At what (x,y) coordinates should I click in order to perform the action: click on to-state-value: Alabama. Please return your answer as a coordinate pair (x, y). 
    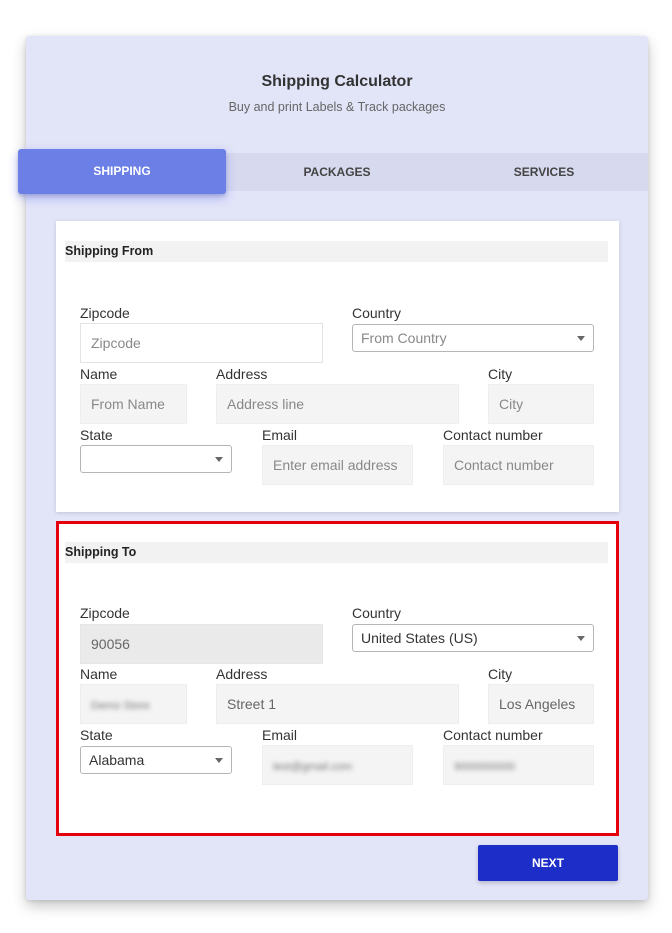
    Looking at the image, I should click on (117, 760).